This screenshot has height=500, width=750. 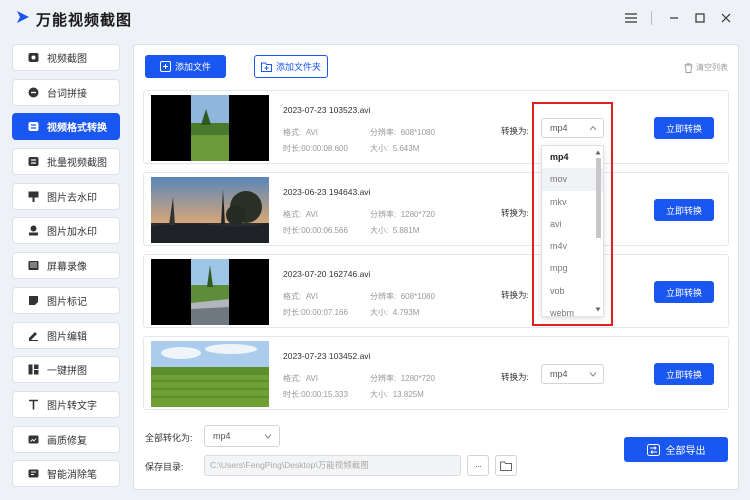 I want to click on collage-icon, so click(x=33, y=370).